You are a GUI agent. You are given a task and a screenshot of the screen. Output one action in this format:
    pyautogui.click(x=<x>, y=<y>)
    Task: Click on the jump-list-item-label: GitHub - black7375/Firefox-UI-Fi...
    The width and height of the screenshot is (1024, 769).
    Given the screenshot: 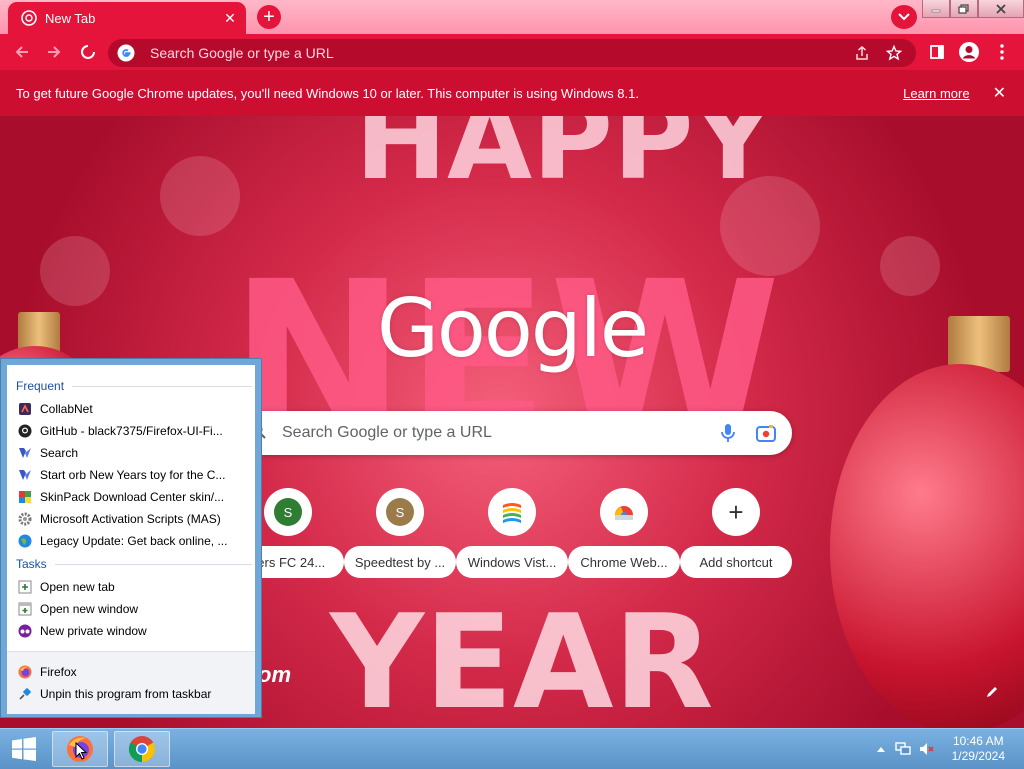 What is the action you would take?
    pyautogui.click(x=131, y=431)
    